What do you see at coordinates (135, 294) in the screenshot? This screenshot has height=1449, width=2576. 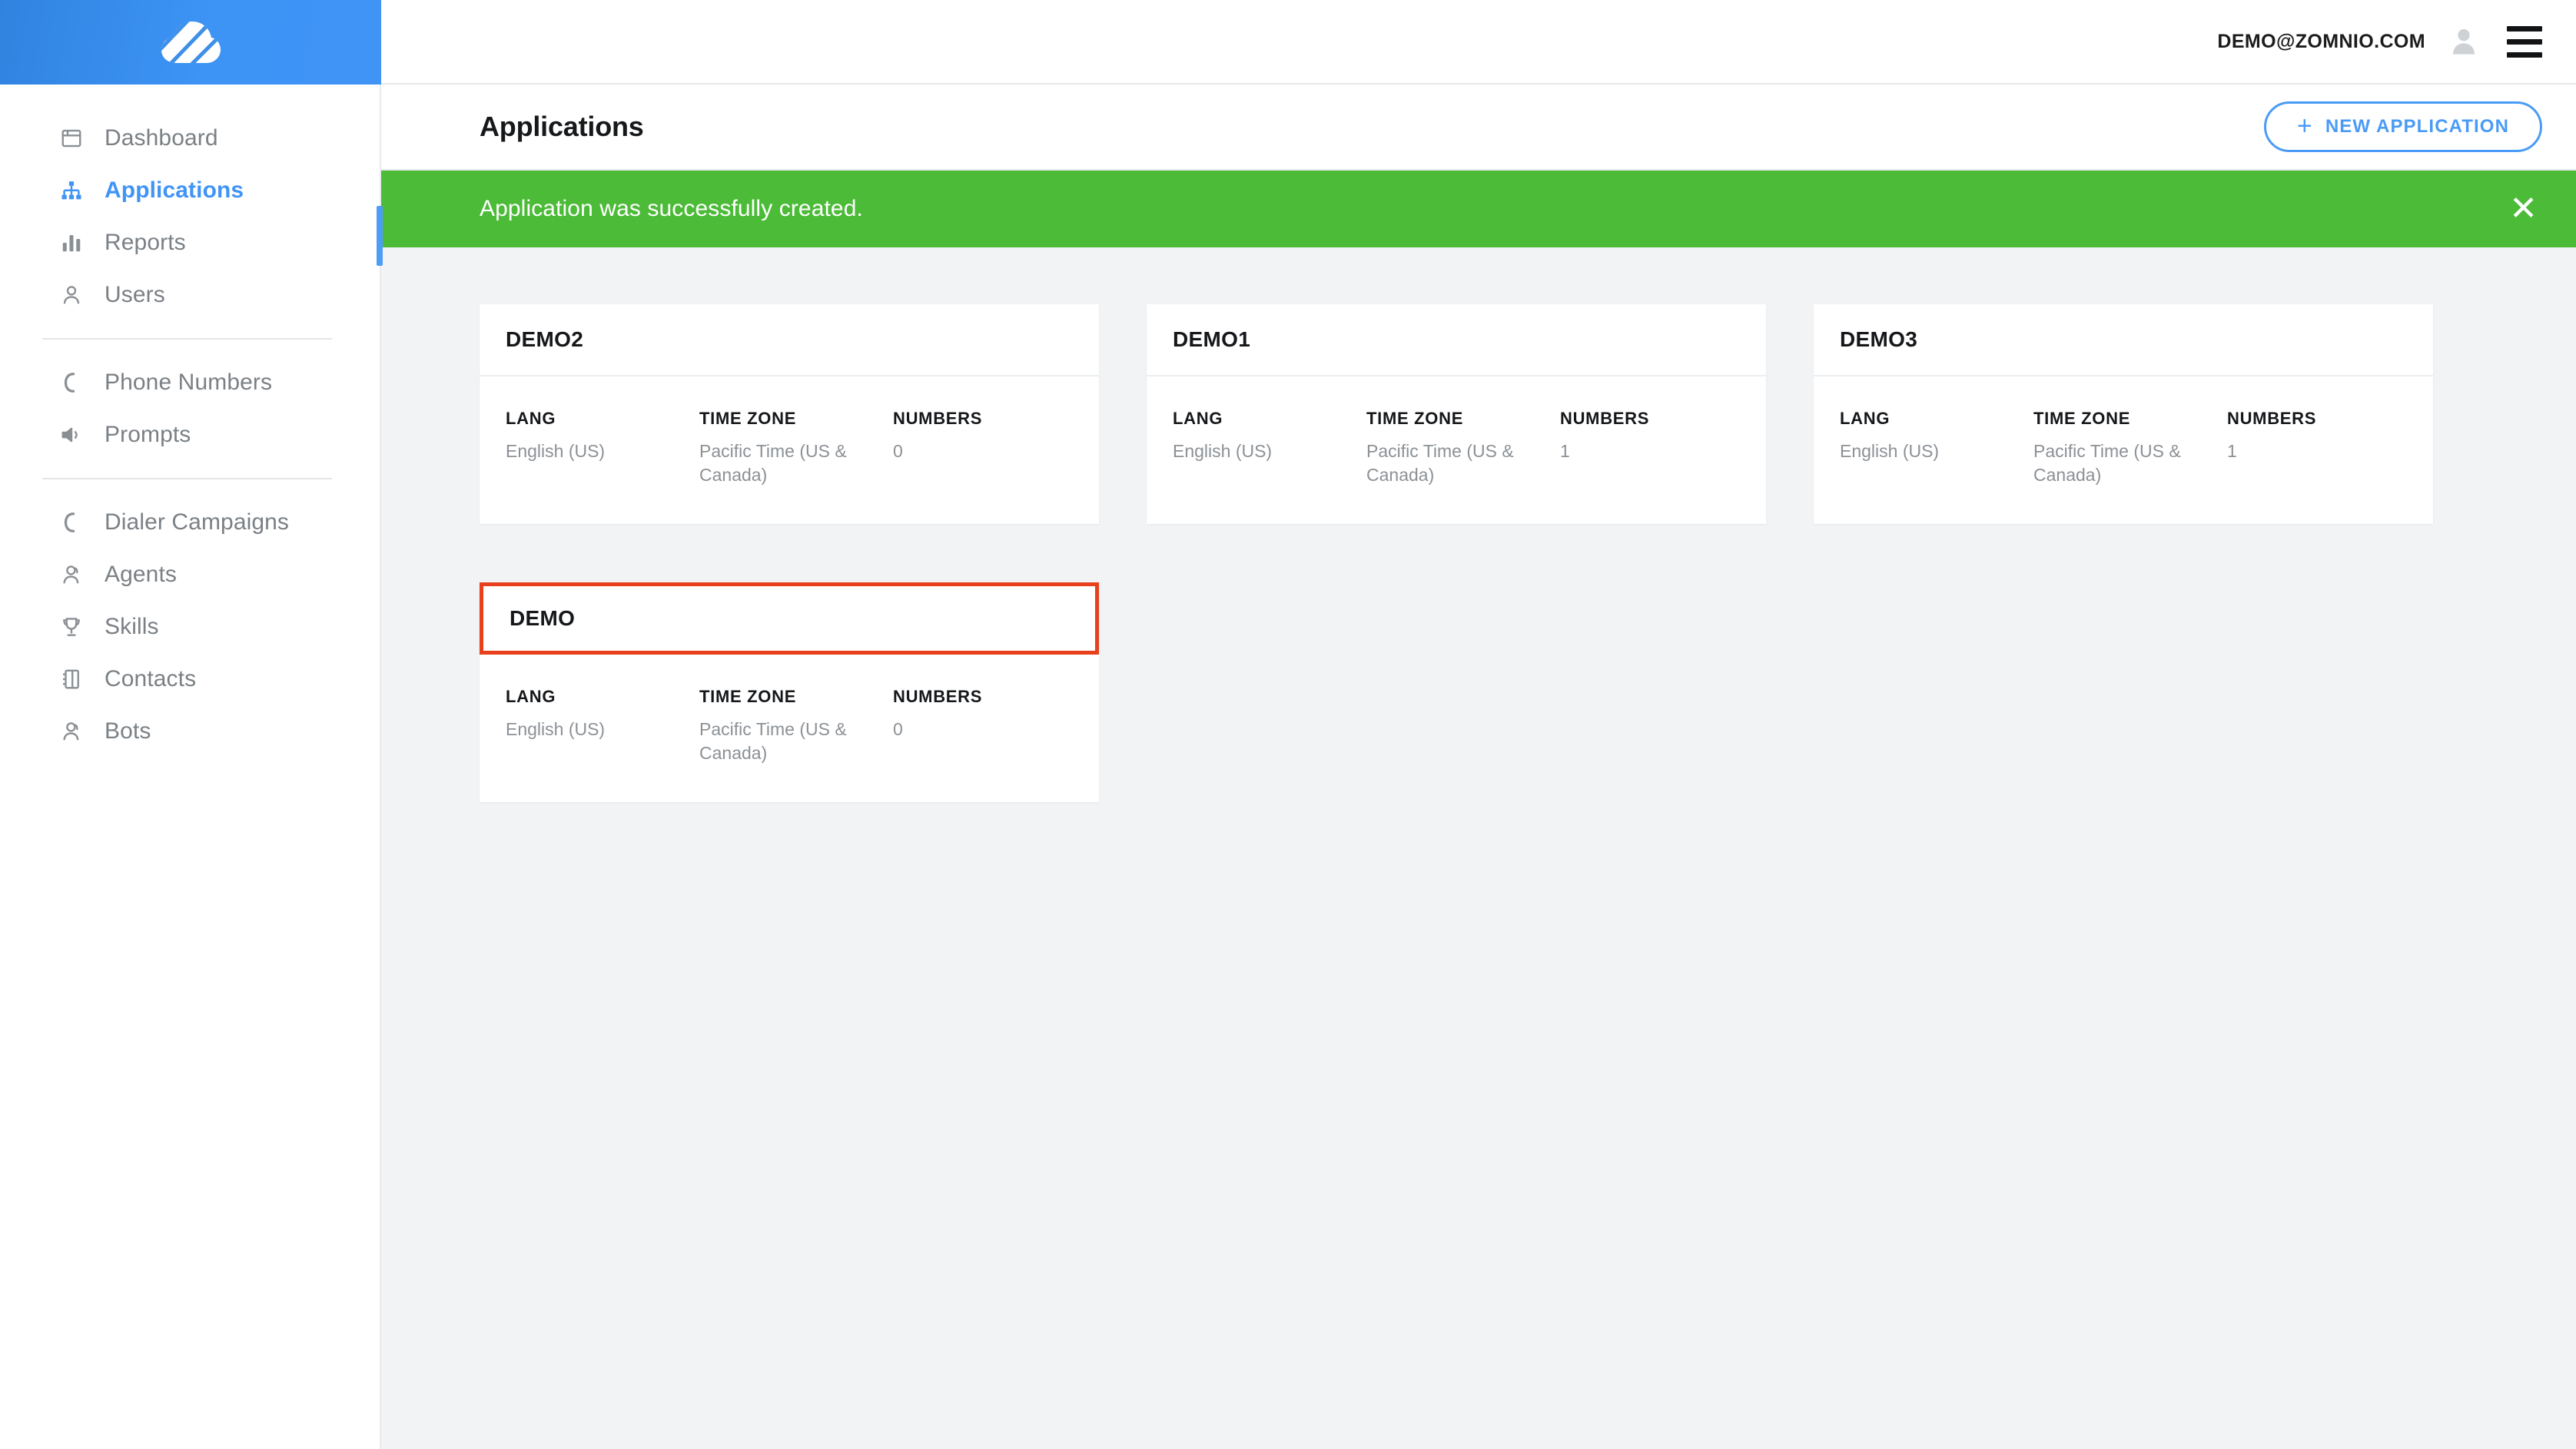 I see `sidebar-item-label: Users` at bounding box center [135, 294].